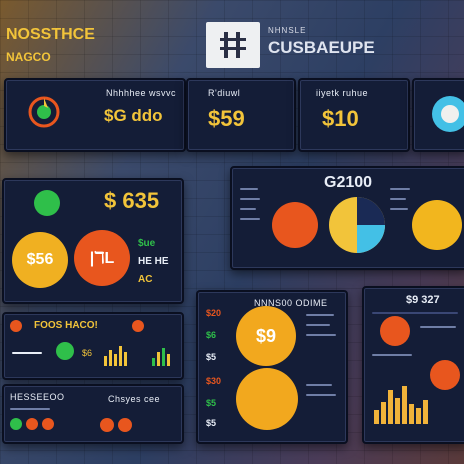  I want to click on top-card-3: iiyetk ruhue $10, so click(354, 115).